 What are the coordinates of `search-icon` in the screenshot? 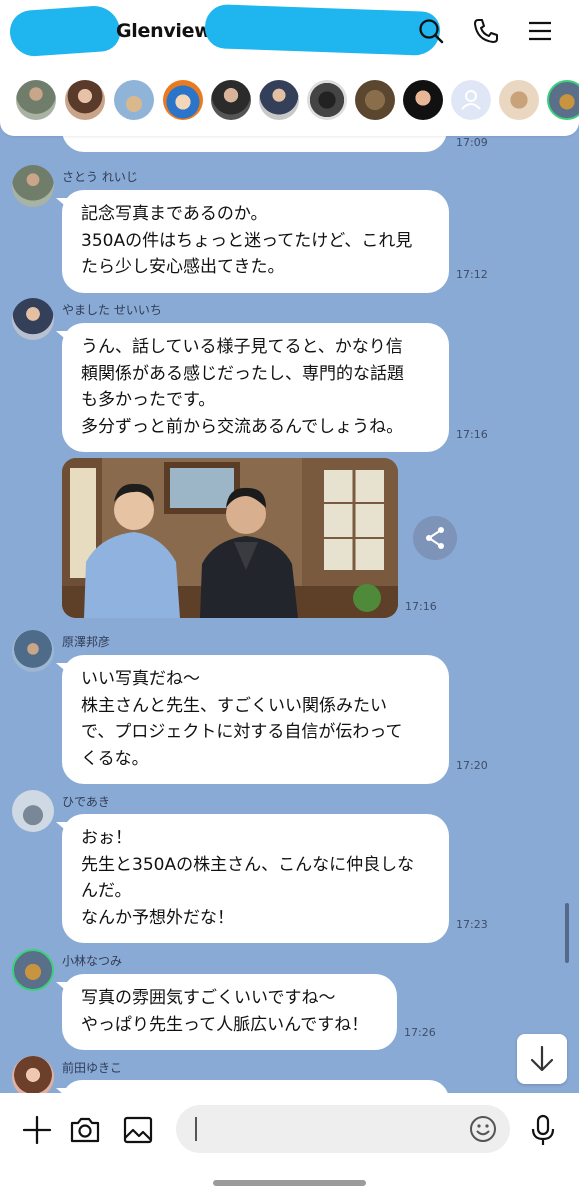 It's located at (431, 31).